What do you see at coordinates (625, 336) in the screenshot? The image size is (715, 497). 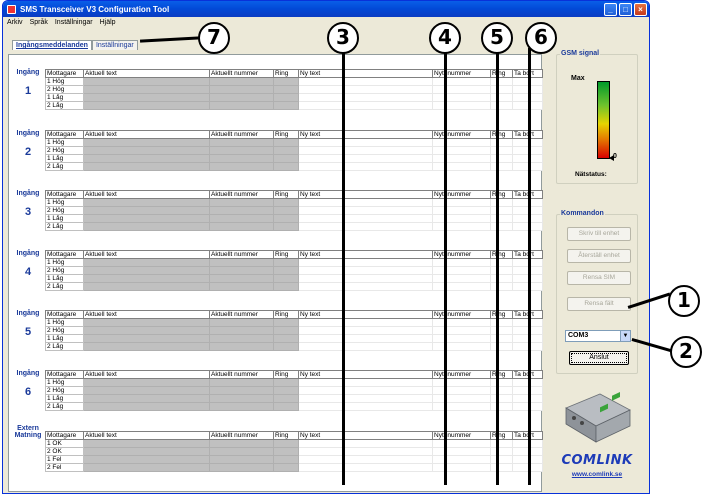 I see `chevron-down-icon: ▼` at bounding box center [625, 336].